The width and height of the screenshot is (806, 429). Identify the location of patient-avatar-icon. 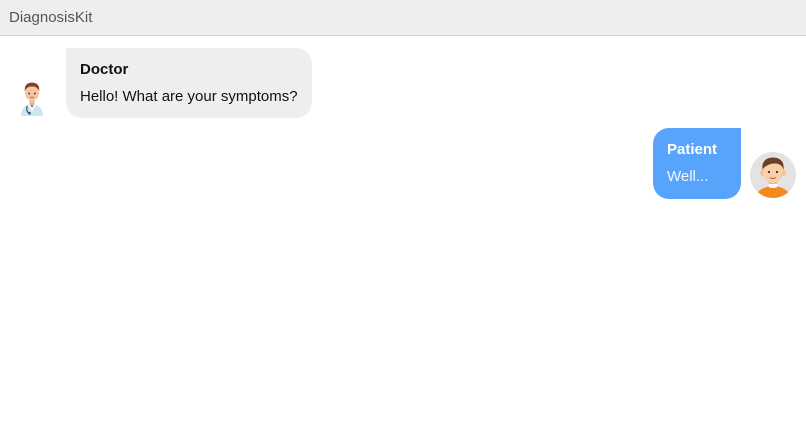
(773, 175).